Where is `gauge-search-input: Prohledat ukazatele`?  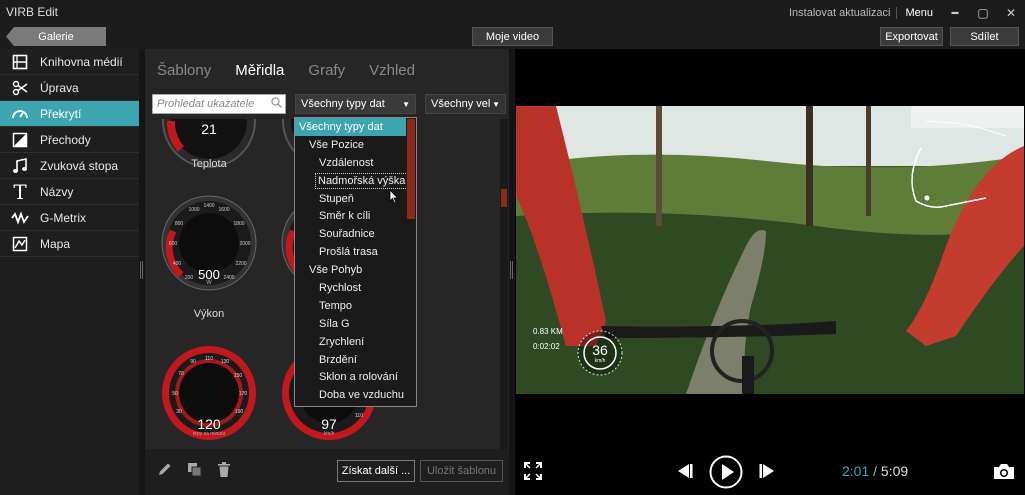
gauge-search-input: Prohledat ukazatele is located at coordinates (219, 104).